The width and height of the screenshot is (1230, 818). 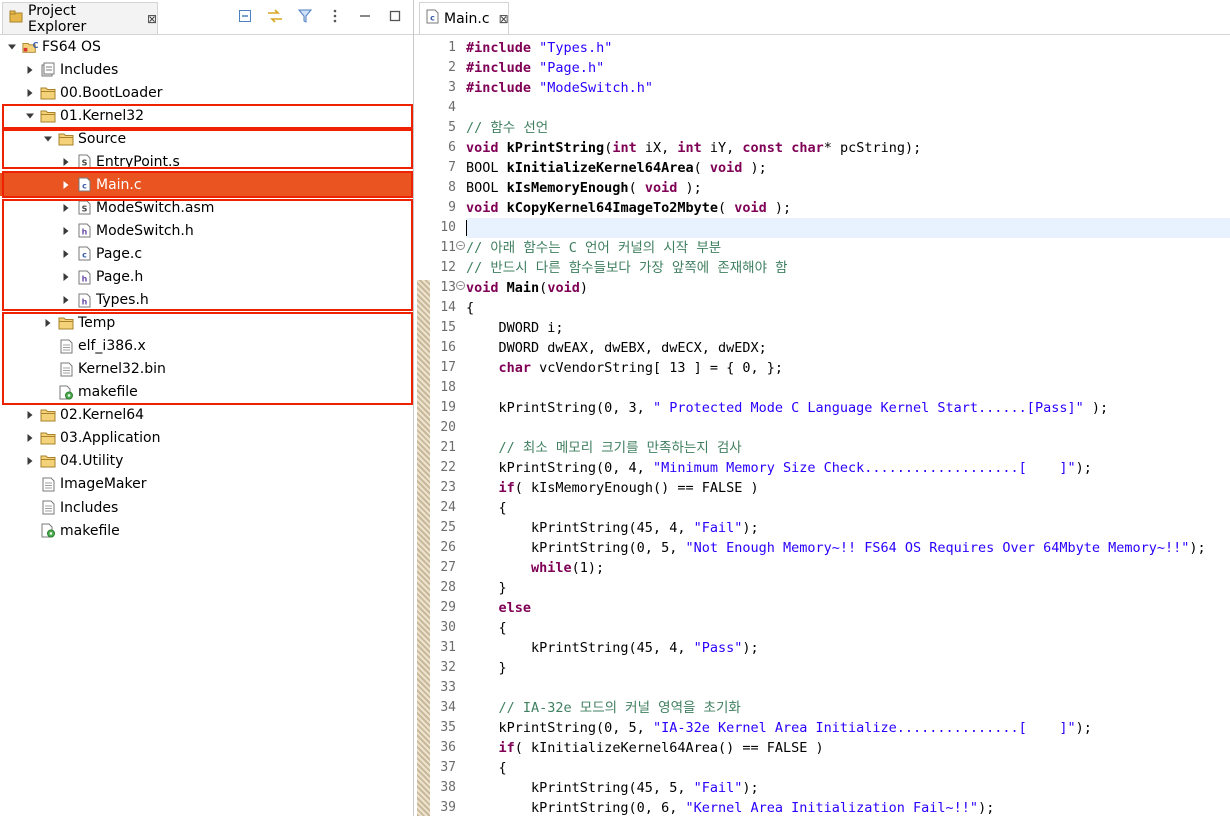 I want to click on code-line: // 반드시 다른 함수들보다 가장 앞쪽에 존재해야 함, so click(x=848, y=268).